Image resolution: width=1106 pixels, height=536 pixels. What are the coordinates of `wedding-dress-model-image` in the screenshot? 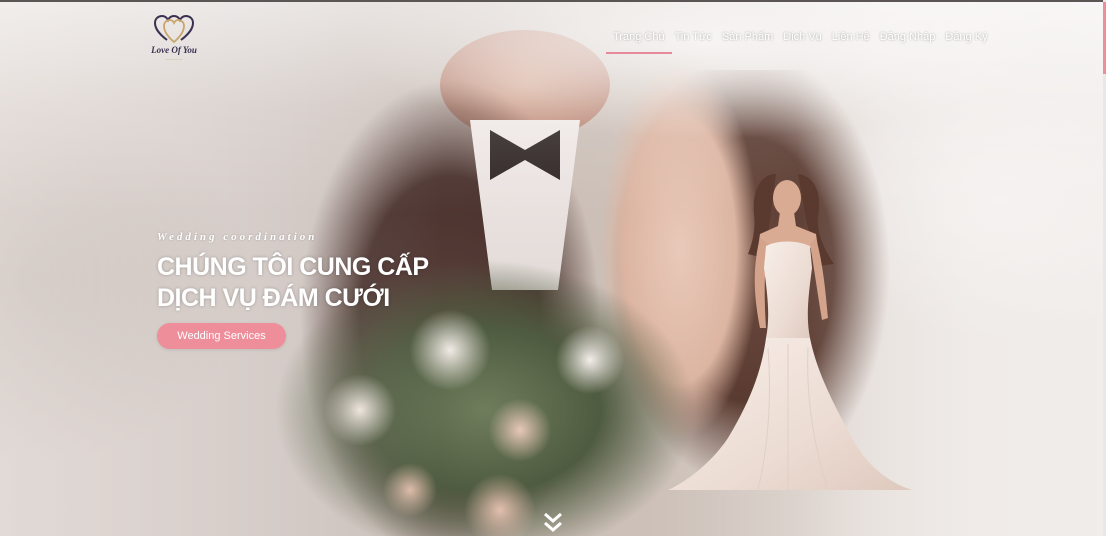 It's located at (790, 332).